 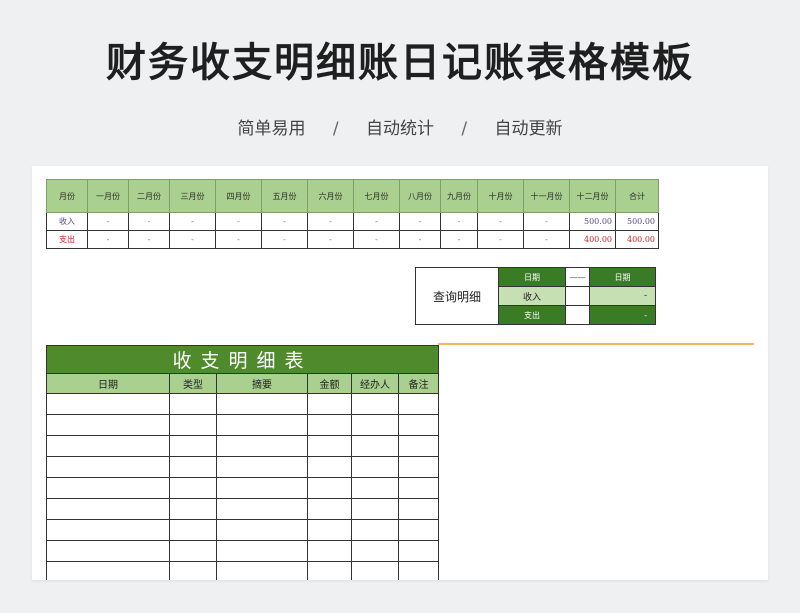 What do you see at coordinates (420, 196) in the screenshot?
I see `summary-col-header: 八月份` at bounding box center [420, 196].